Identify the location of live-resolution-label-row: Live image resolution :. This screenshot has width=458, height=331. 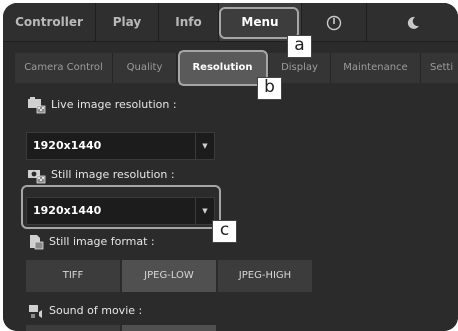
(102, 105).